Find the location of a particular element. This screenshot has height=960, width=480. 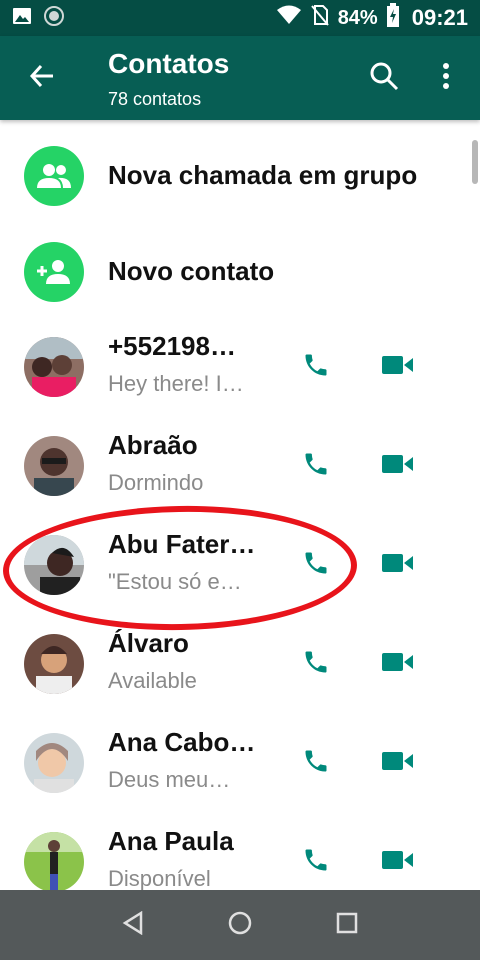

new-group-call-label: Nova chamada em grupo is located at coordinates (263, 175).